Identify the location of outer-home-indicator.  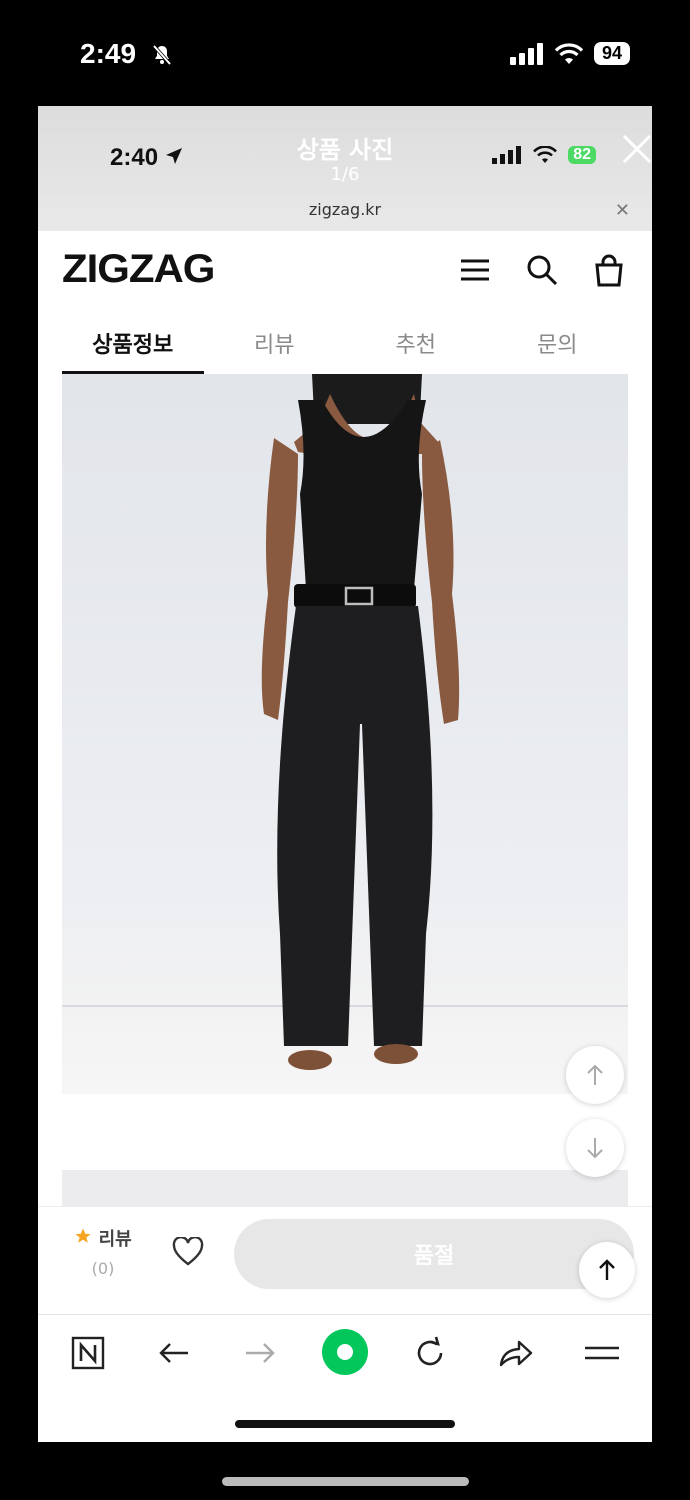
(345, 1481).